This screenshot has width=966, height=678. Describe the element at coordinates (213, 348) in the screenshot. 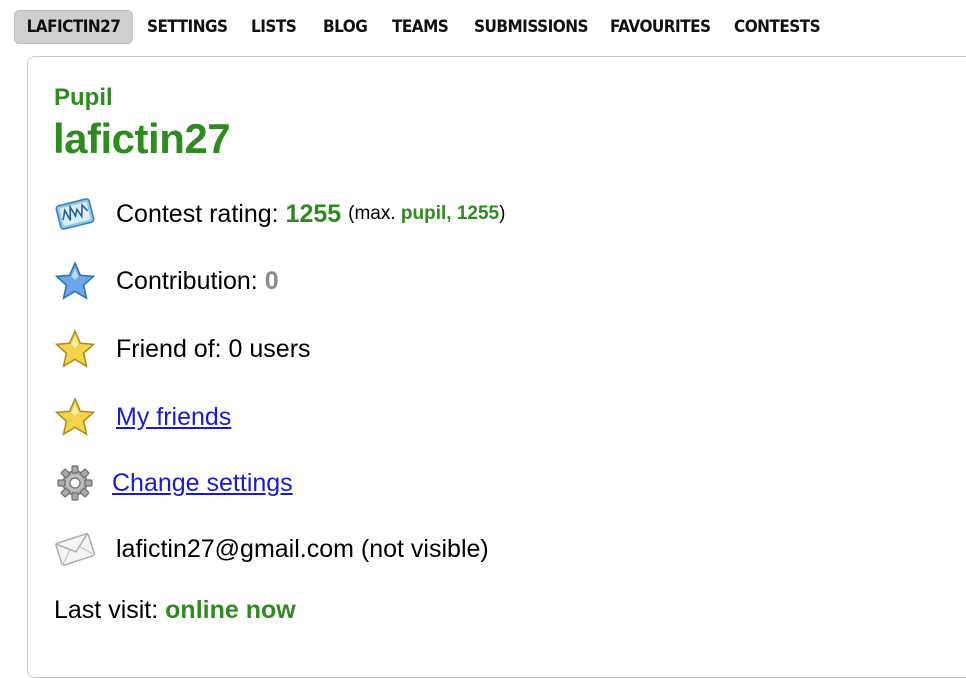

I see `friend-of-text: Friend of: 0 users` at that location.